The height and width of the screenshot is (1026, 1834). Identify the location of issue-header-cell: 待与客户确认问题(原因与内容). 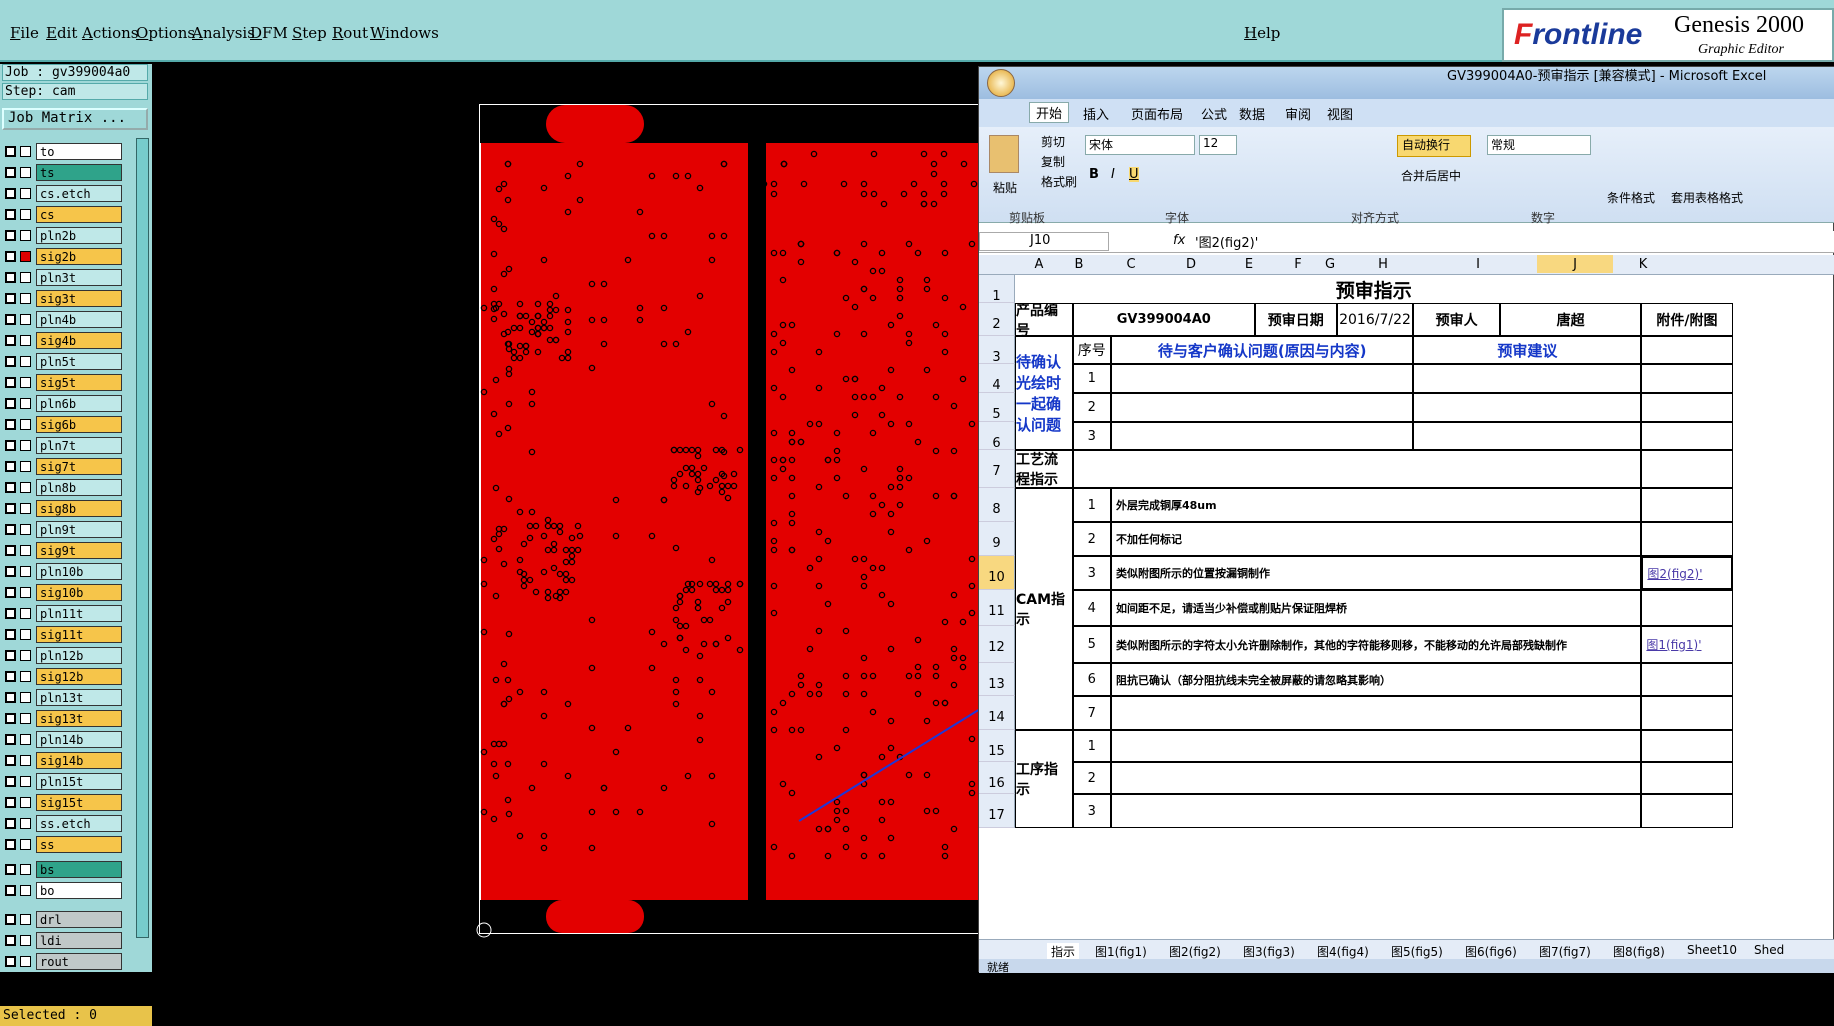
(1262, 350).